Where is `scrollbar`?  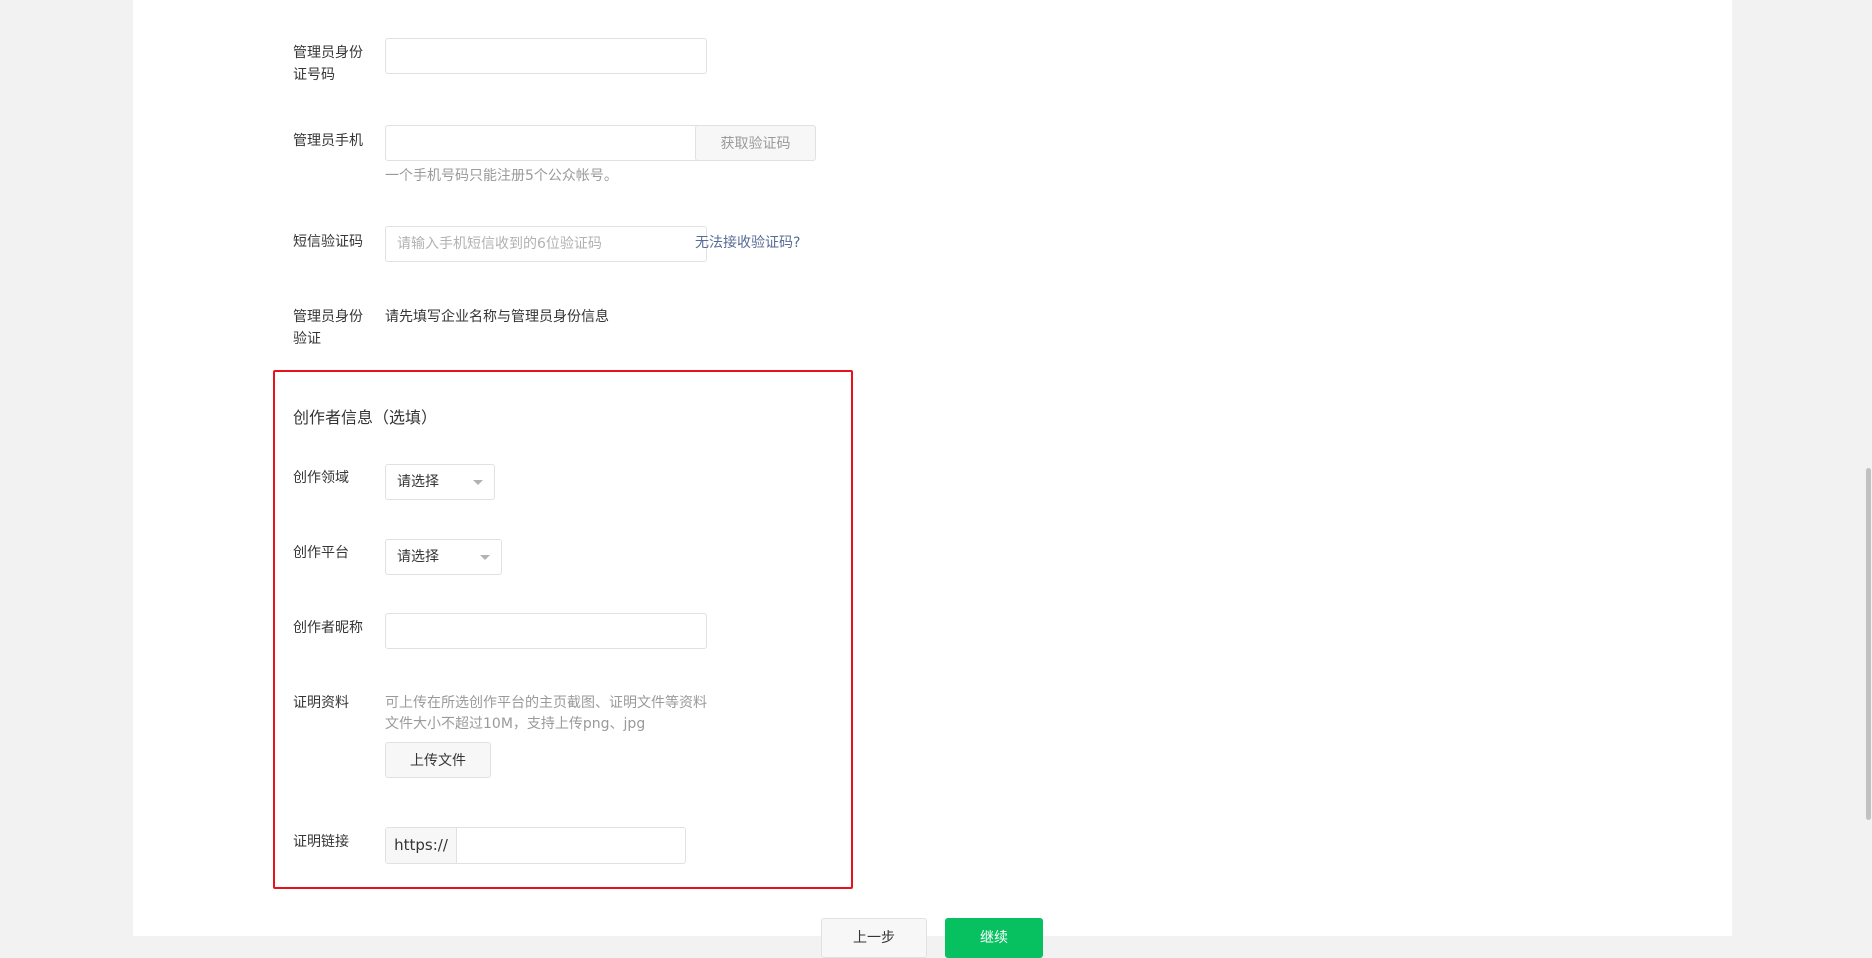
scrollbar is located at coordinates (1869, 468).